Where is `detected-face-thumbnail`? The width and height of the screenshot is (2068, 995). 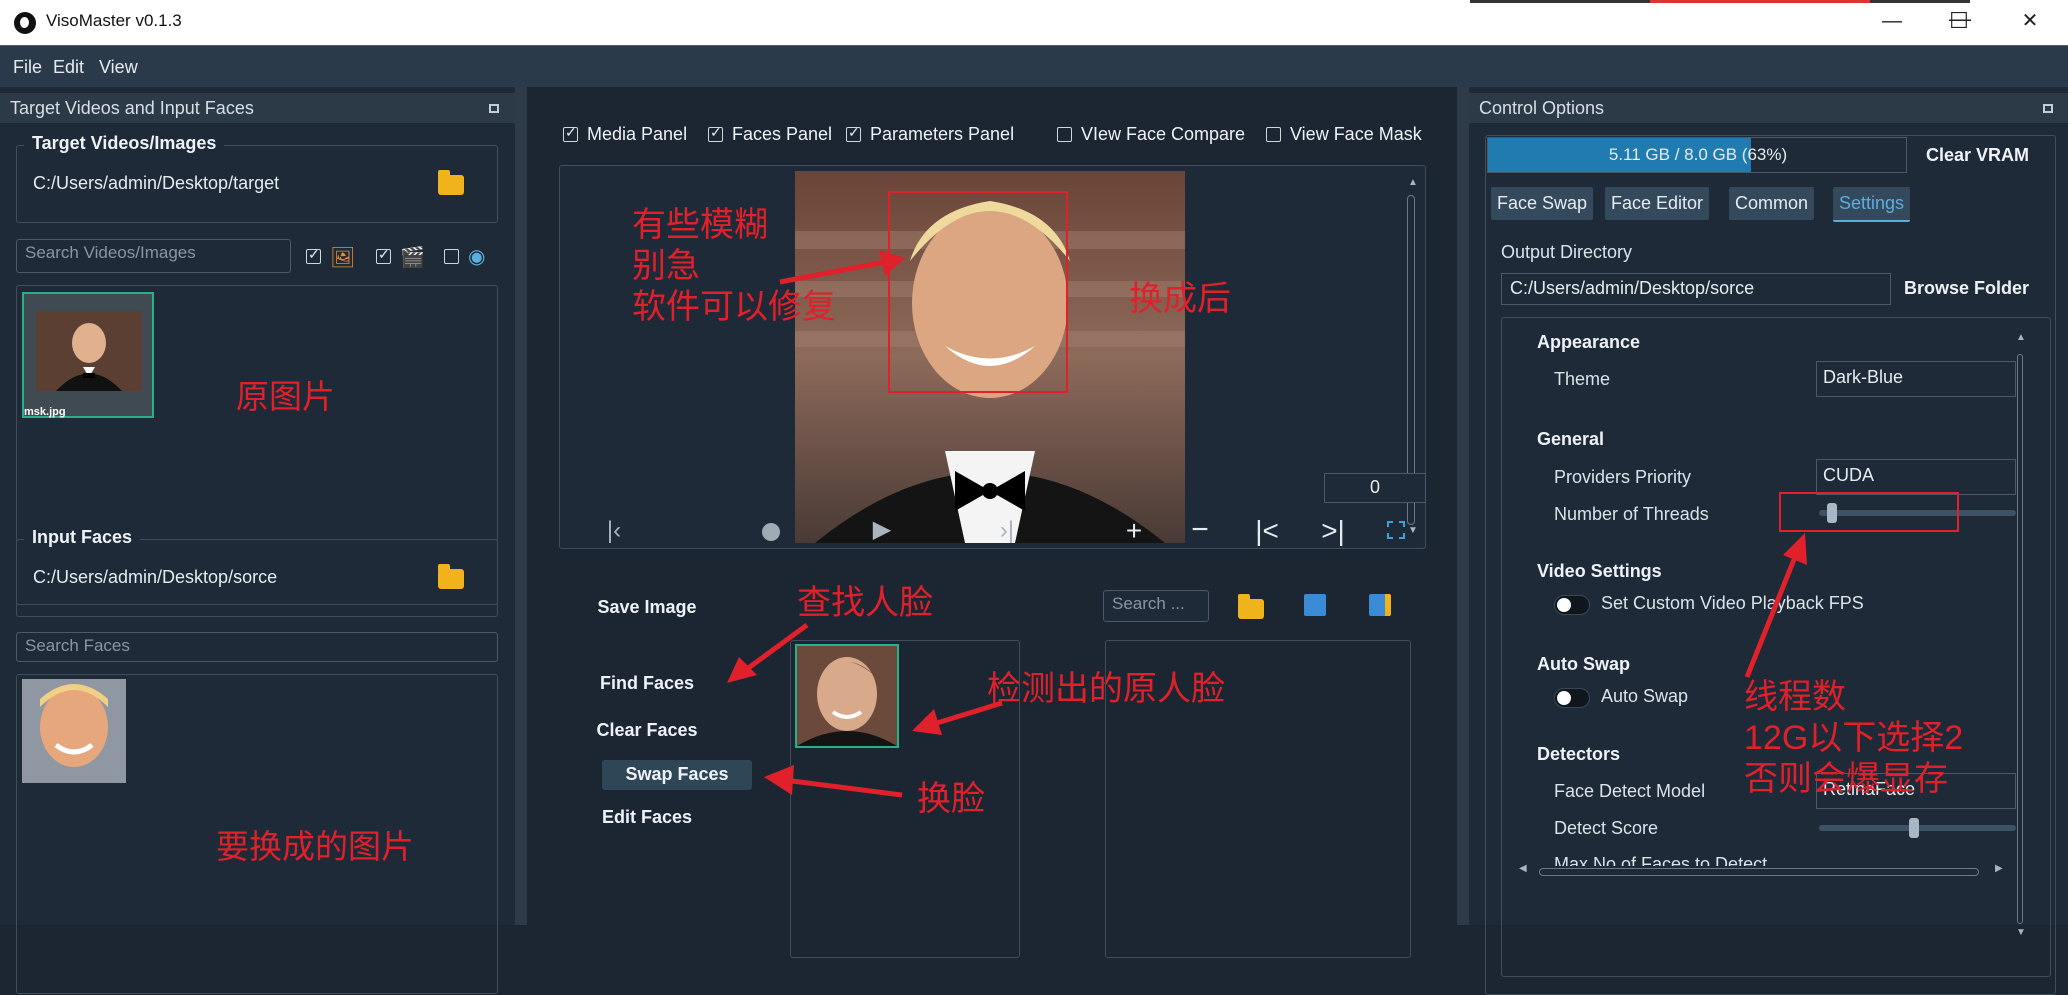
detected-face-thumbnail is located at coordinates (847, 696).